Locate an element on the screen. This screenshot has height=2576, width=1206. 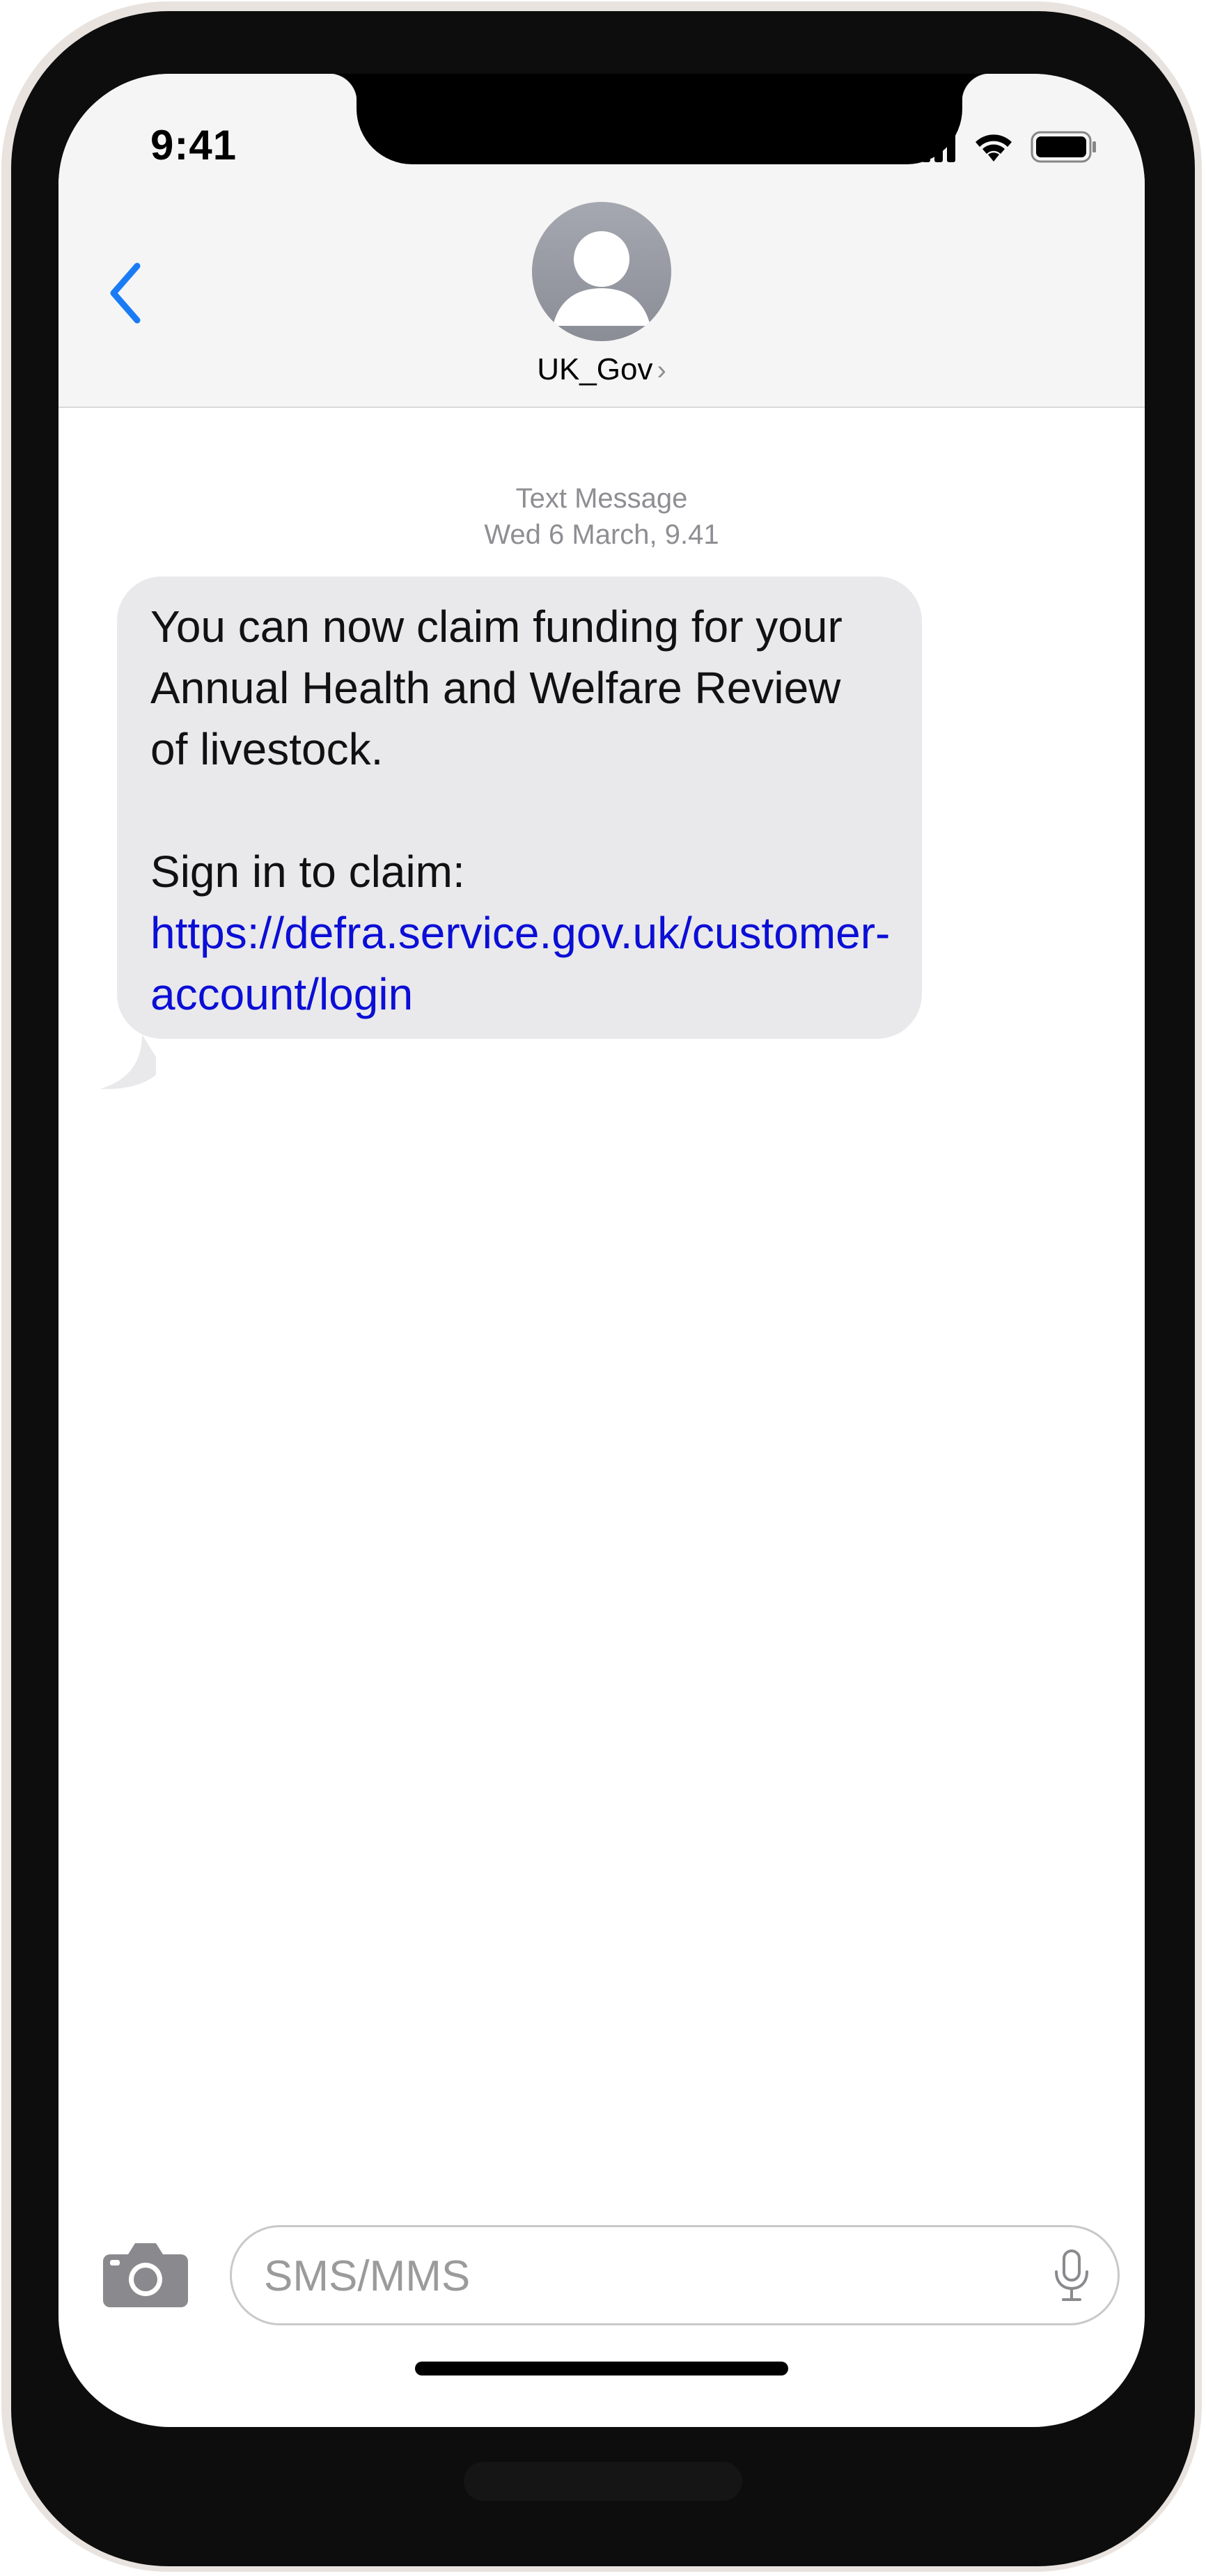
back-button is located at coordinates (125, 293).